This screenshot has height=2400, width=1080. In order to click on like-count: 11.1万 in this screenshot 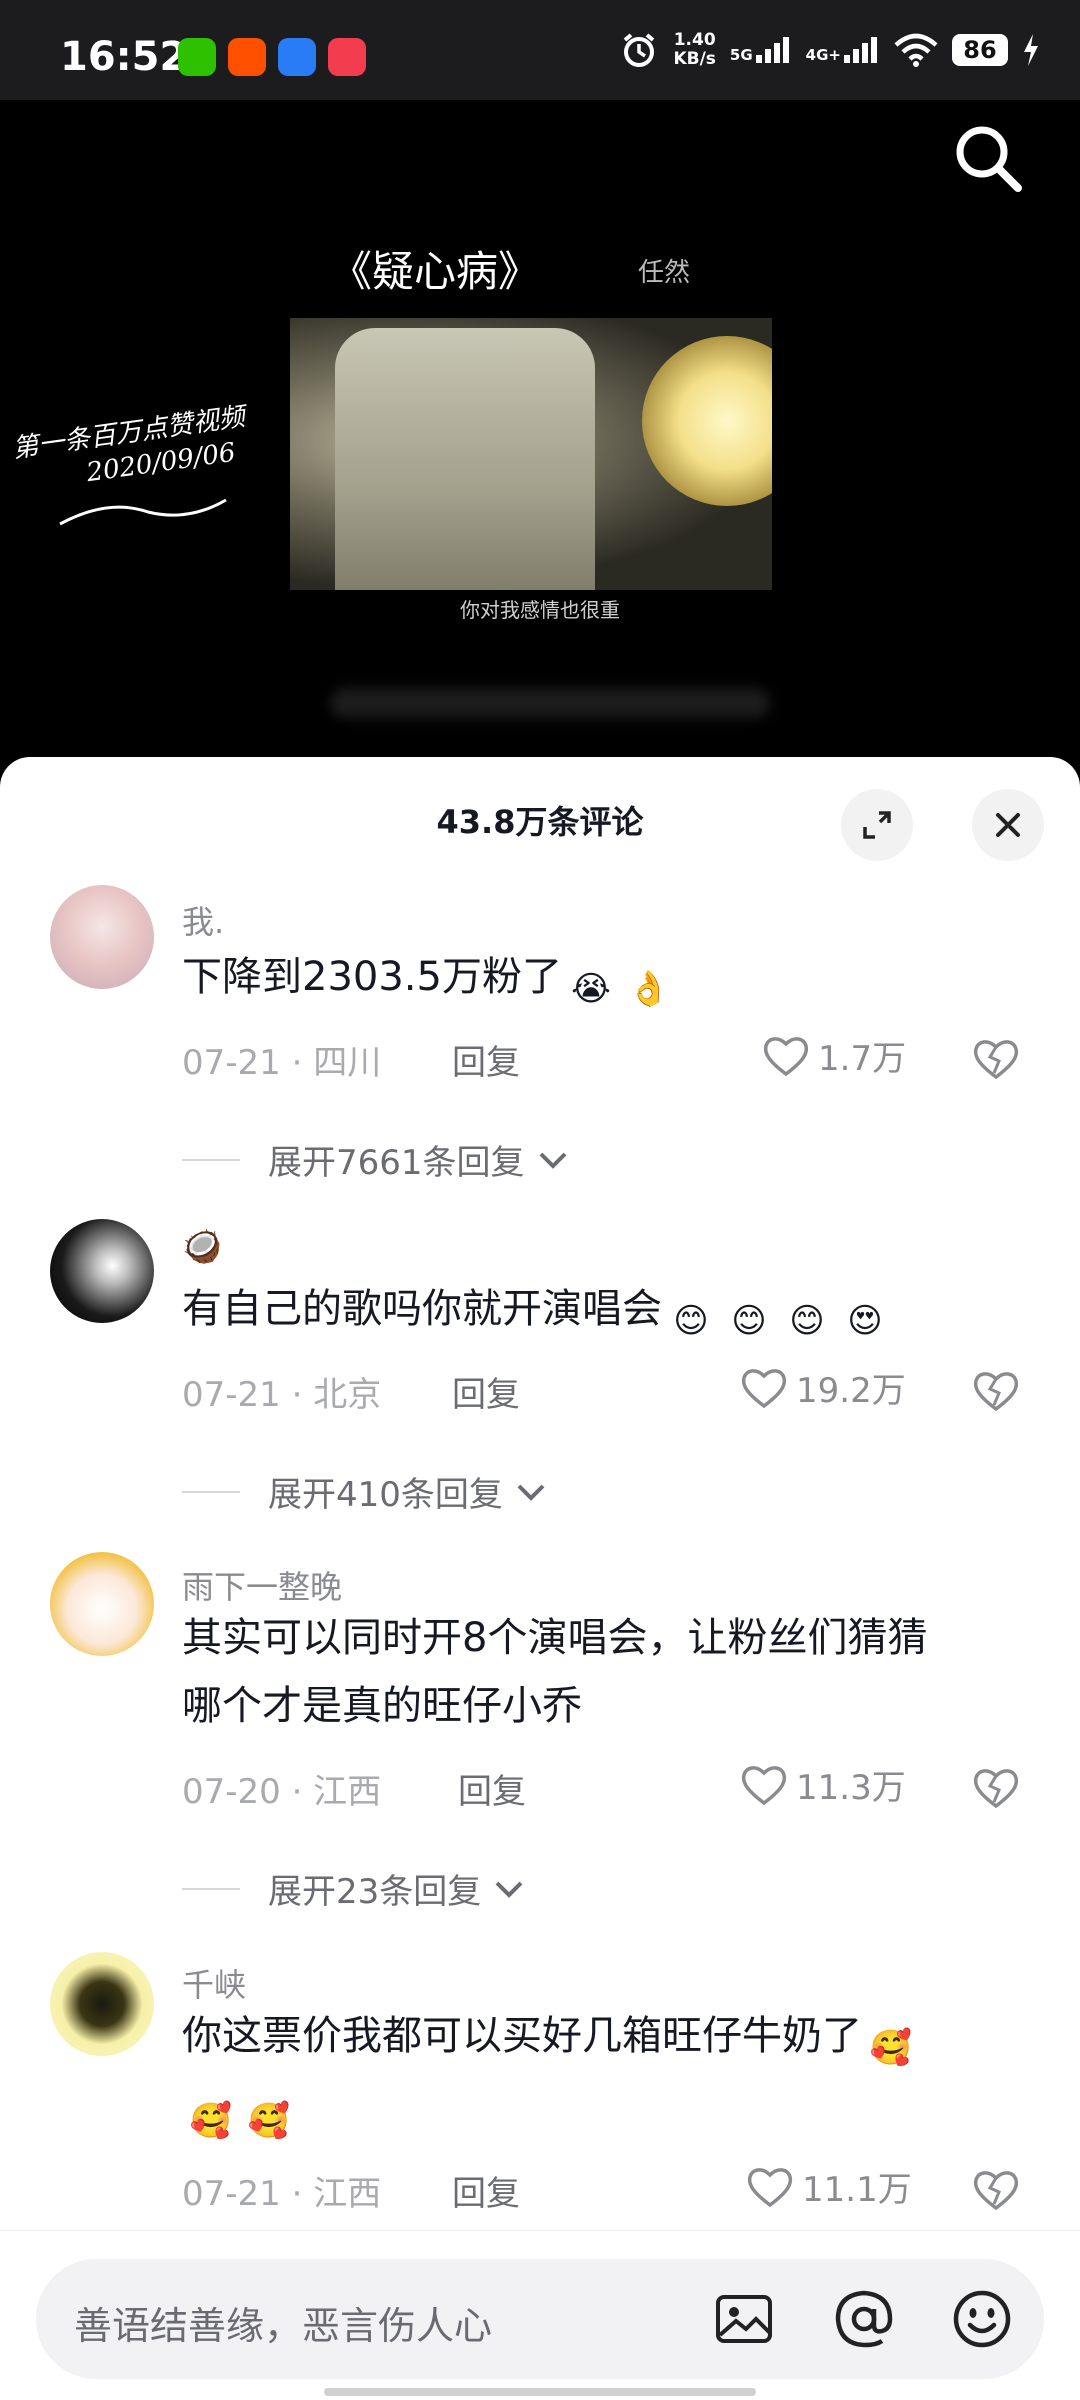, I will do `click(857, 2190)`.